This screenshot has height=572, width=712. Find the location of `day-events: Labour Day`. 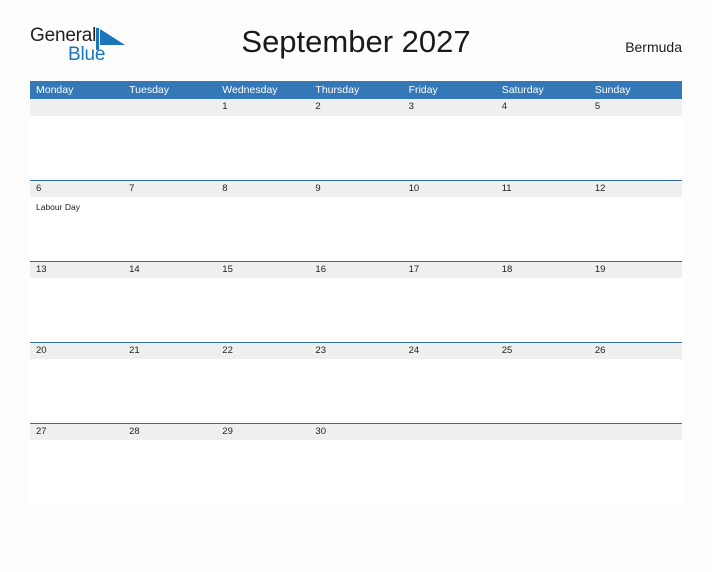

day-events: Labour Day is located at coordinates (76, 205).